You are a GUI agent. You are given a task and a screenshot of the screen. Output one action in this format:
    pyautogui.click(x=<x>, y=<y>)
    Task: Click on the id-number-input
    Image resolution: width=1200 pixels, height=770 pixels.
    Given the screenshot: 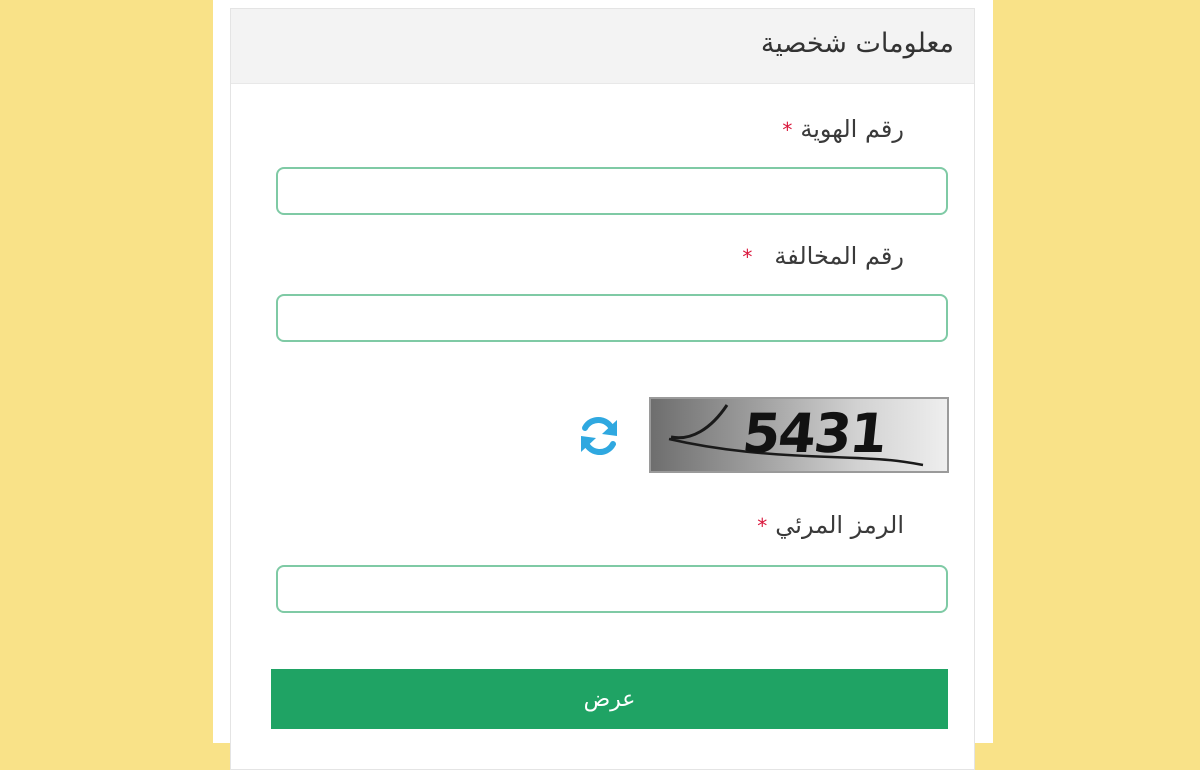 What is the action you would take?
    pyautogui.click(x=612, y=191)
    